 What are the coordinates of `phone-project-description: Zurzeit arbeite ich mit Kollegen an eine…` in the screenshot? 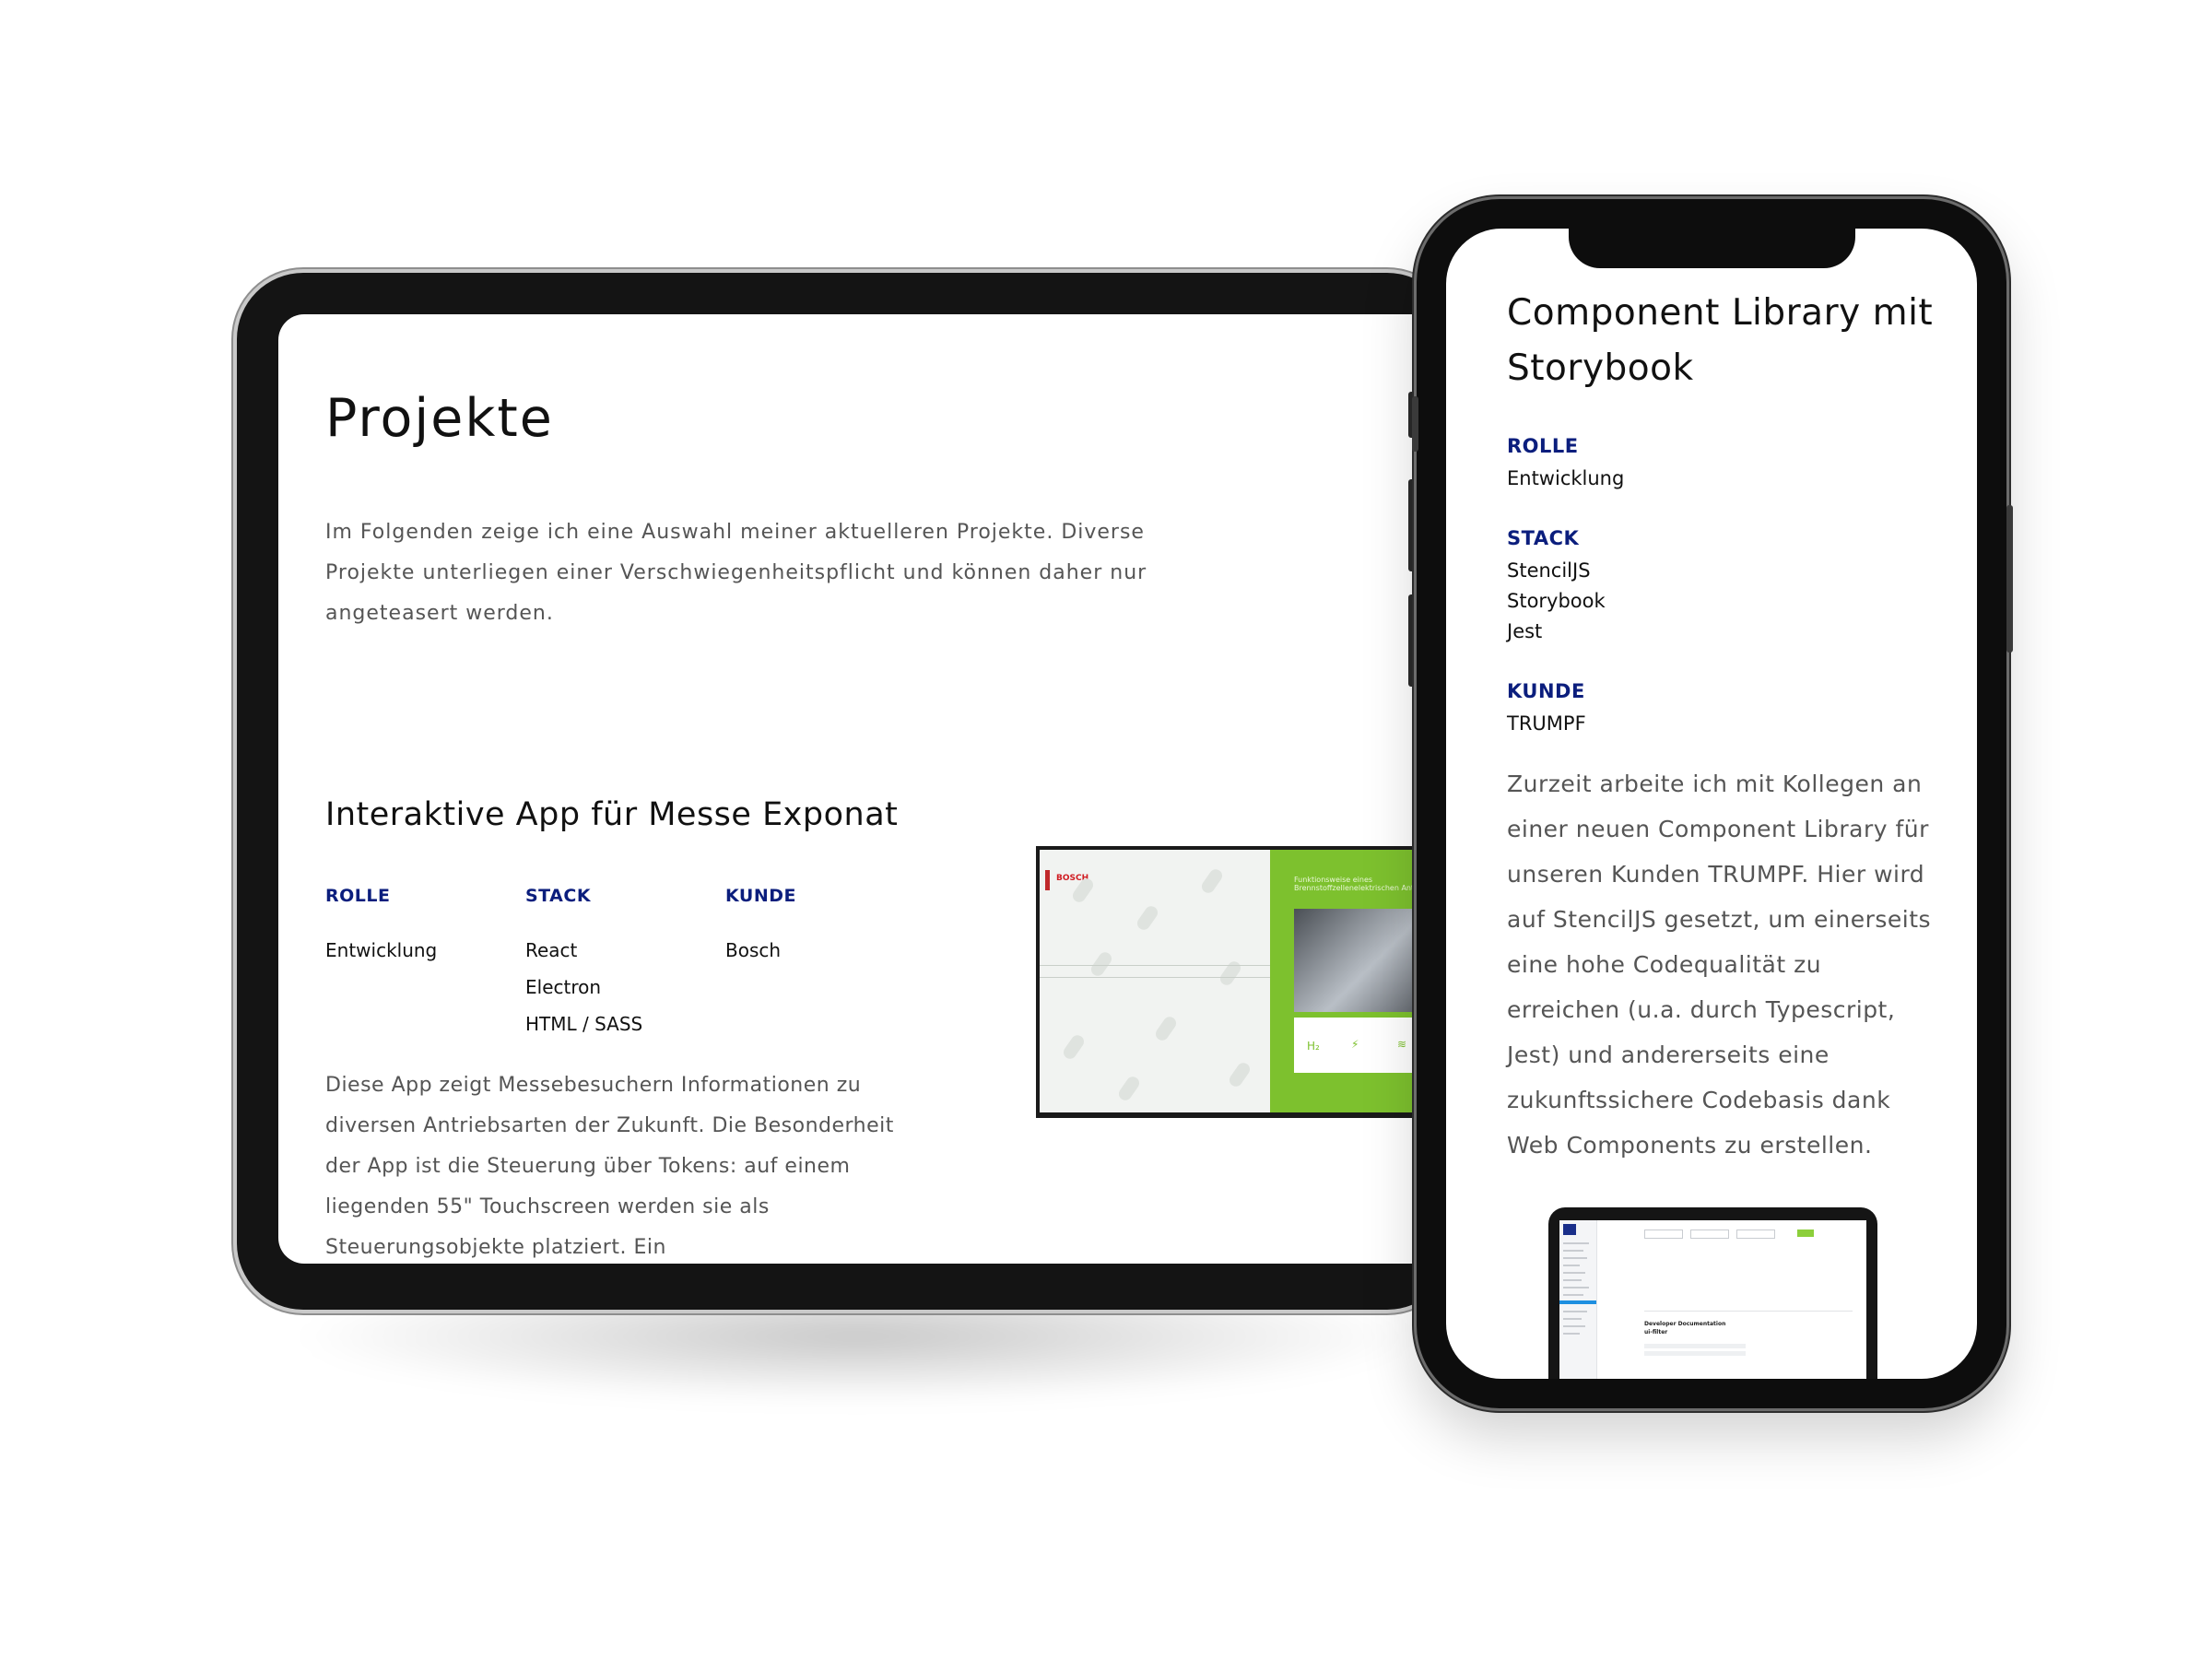 It's located at (1719, 965).